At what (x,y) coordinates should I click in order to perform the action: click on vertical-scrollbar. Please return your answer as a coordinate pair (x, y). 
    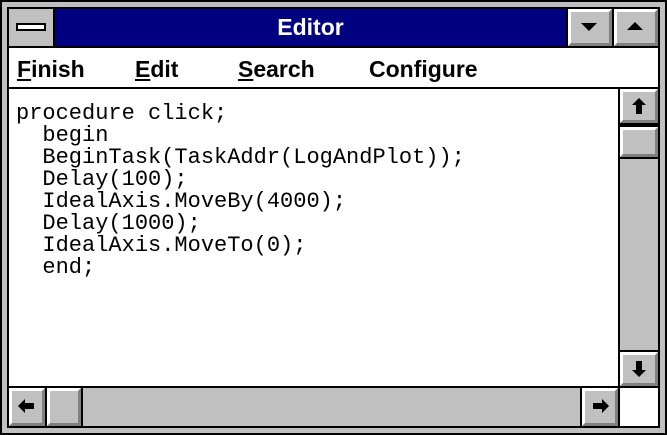
    Looking at the image, I should click on (638, 237).